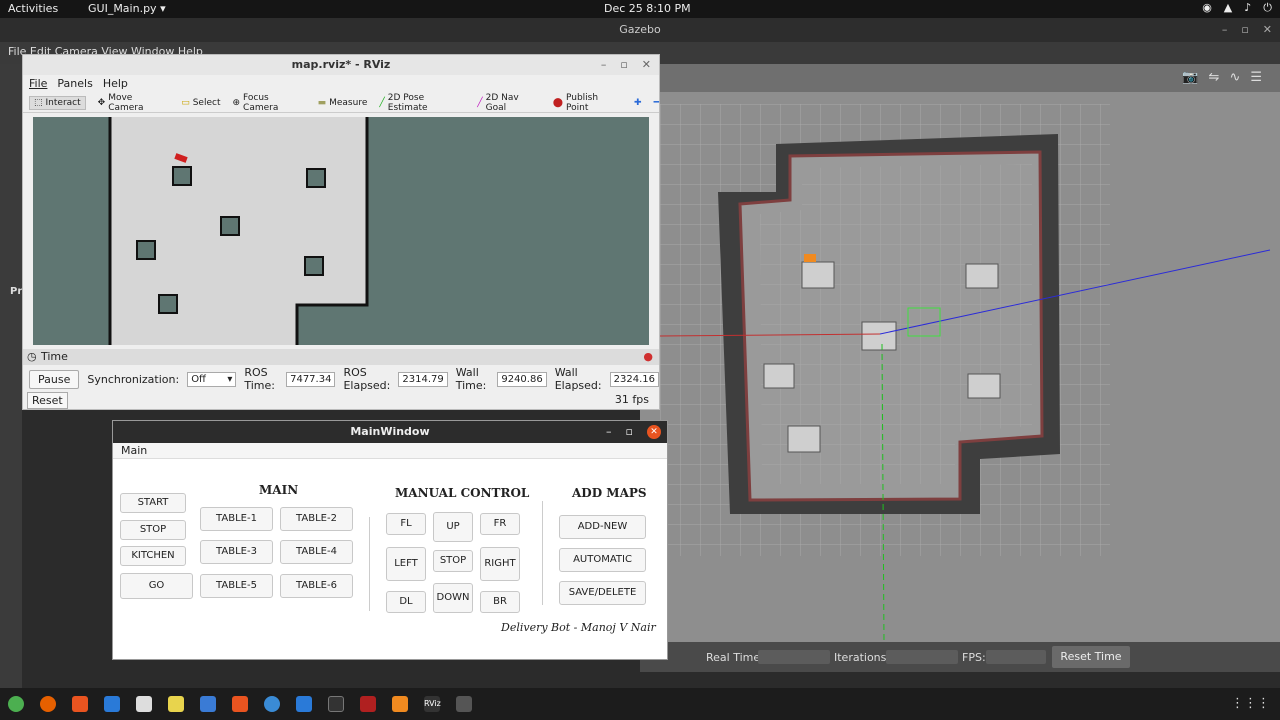 This screenshot has width=1280, height=720. What do you see at coordinates (480, 102) in the screenshot?
I see `nav-goal-icon: ╱` at bounding box center [480, 102].